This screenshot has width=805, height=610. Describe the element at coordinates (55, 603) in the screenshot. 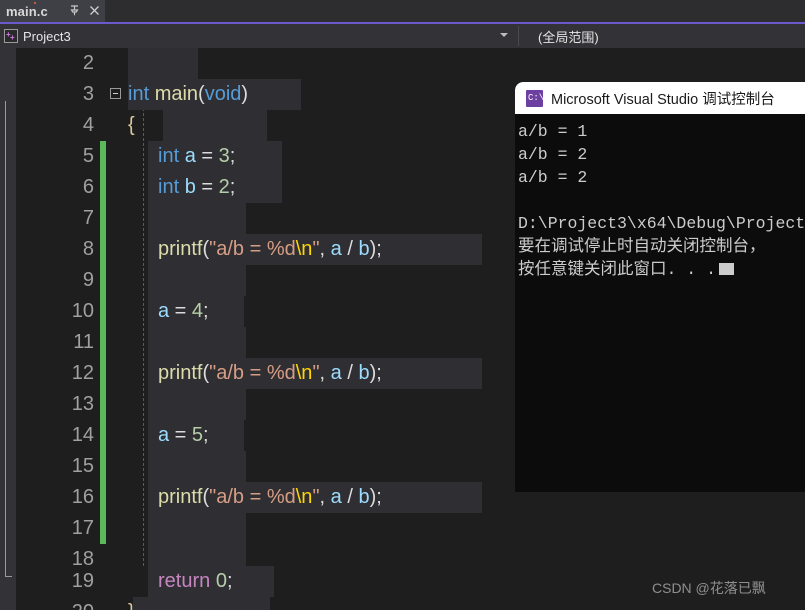

I see `line-number: 20` at that location.